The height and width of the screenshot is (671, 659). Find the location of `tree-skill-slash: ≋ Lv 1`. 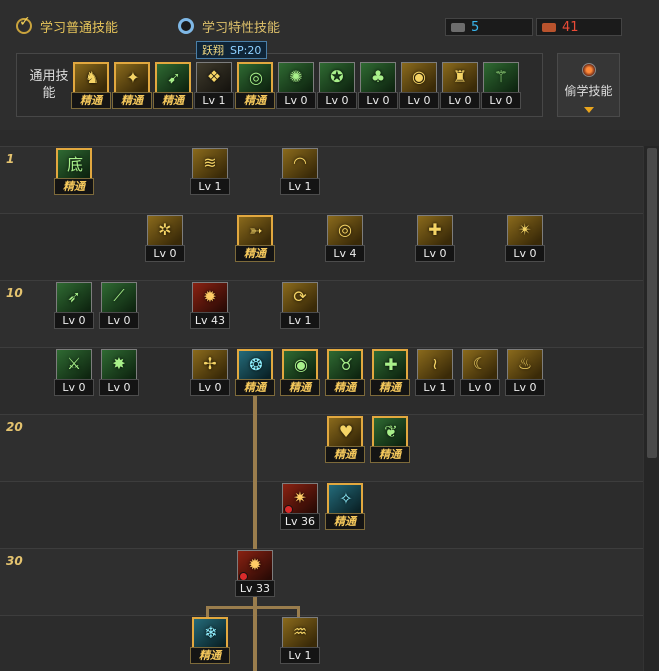

tree-skill-slash: ≋ Lv 1 is located at coordinates (210, 172).